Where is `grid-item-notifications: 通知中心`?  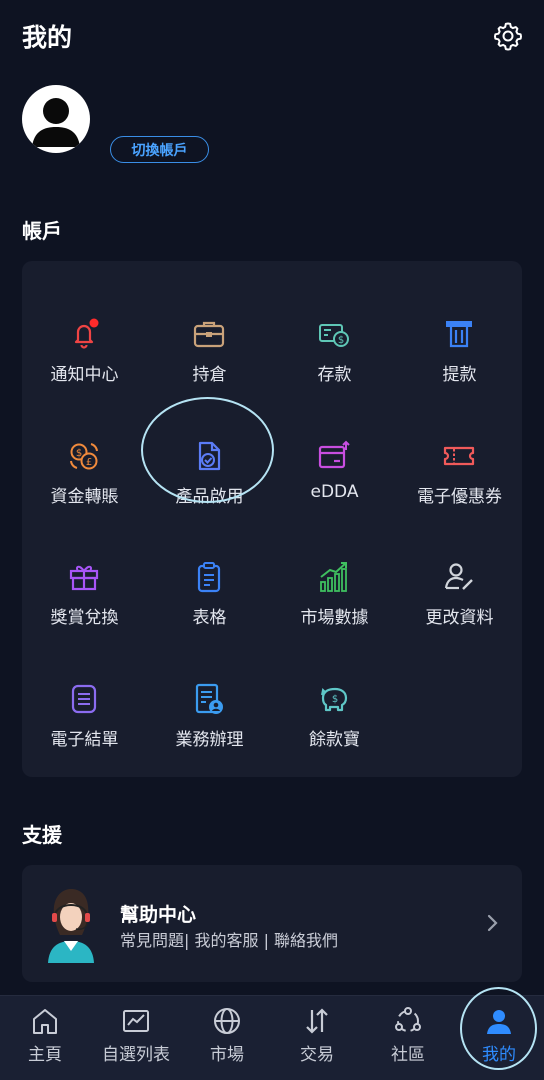 grid-item-notifications: 通知中心 is located at coordinates (84, 342).